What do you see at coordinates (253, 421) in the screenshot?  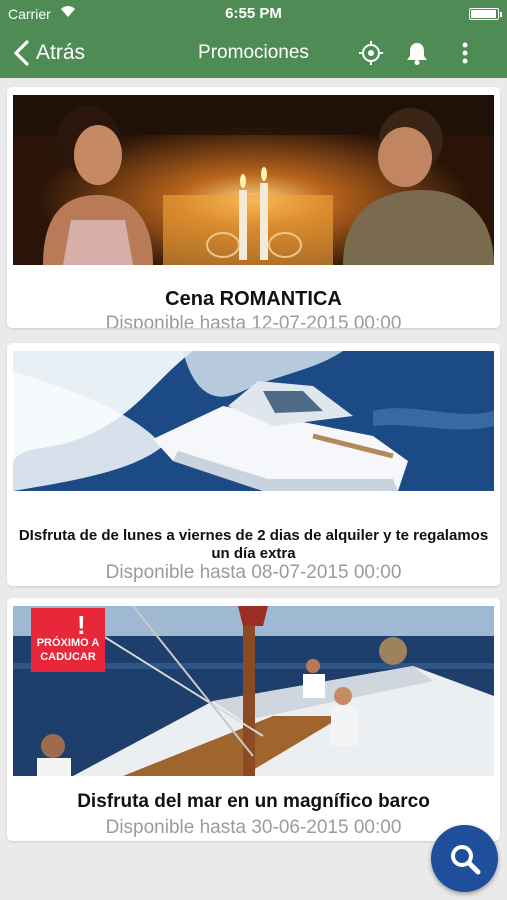 I see `promotion-image-speedboat` at bounding box center [253, 421].